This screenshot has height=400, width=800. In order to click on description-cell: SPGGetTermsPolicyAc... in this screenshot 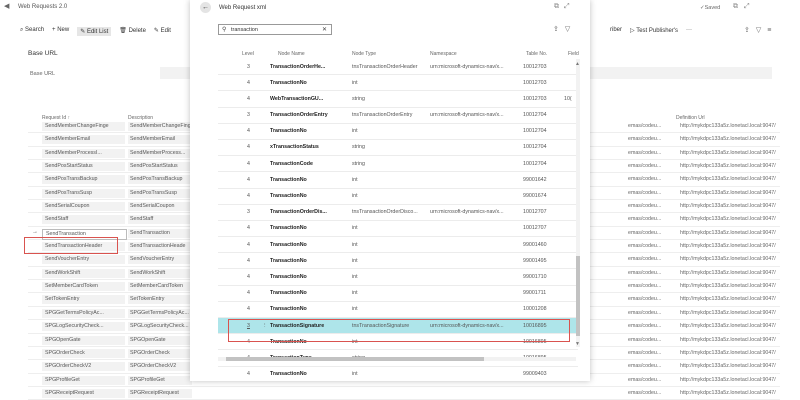, I will do `click(160, 313)`.